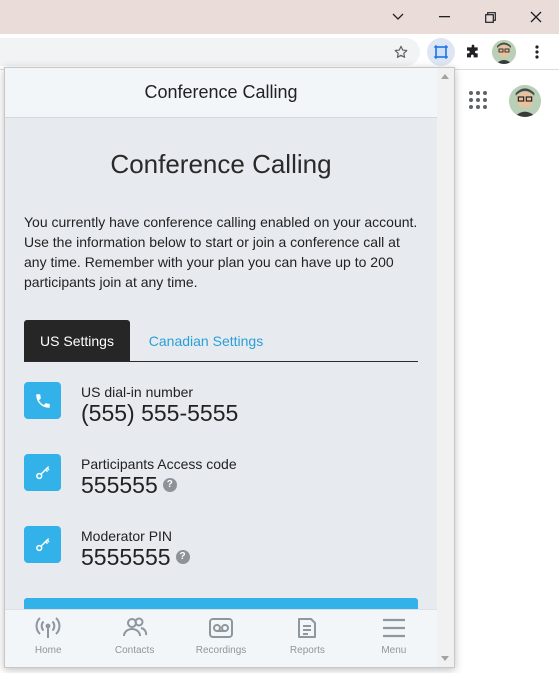  I want to click on page-title: Conference Calling, so click(221, 164).